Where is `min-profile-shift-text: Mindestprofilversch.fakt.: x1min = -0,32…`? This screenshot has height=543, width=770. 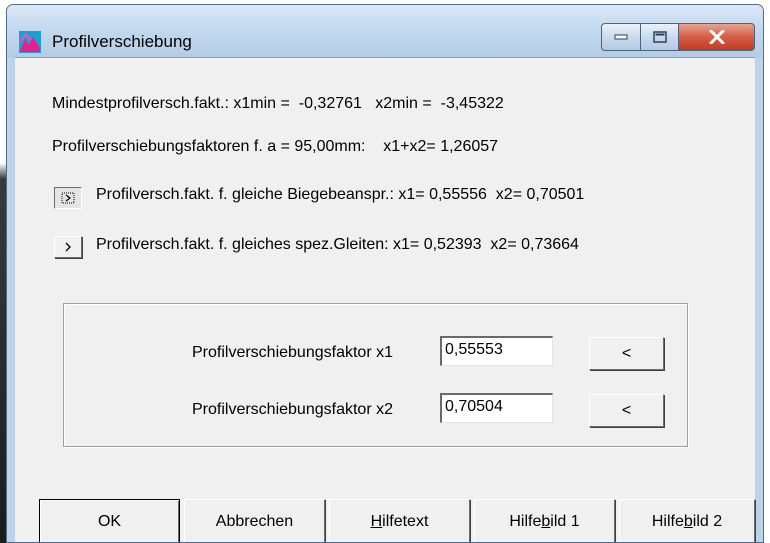 min-profile-shift-text: Mindestprofilversch.fakt.: x1min = -0,32… is located at coordinates (278, 103).